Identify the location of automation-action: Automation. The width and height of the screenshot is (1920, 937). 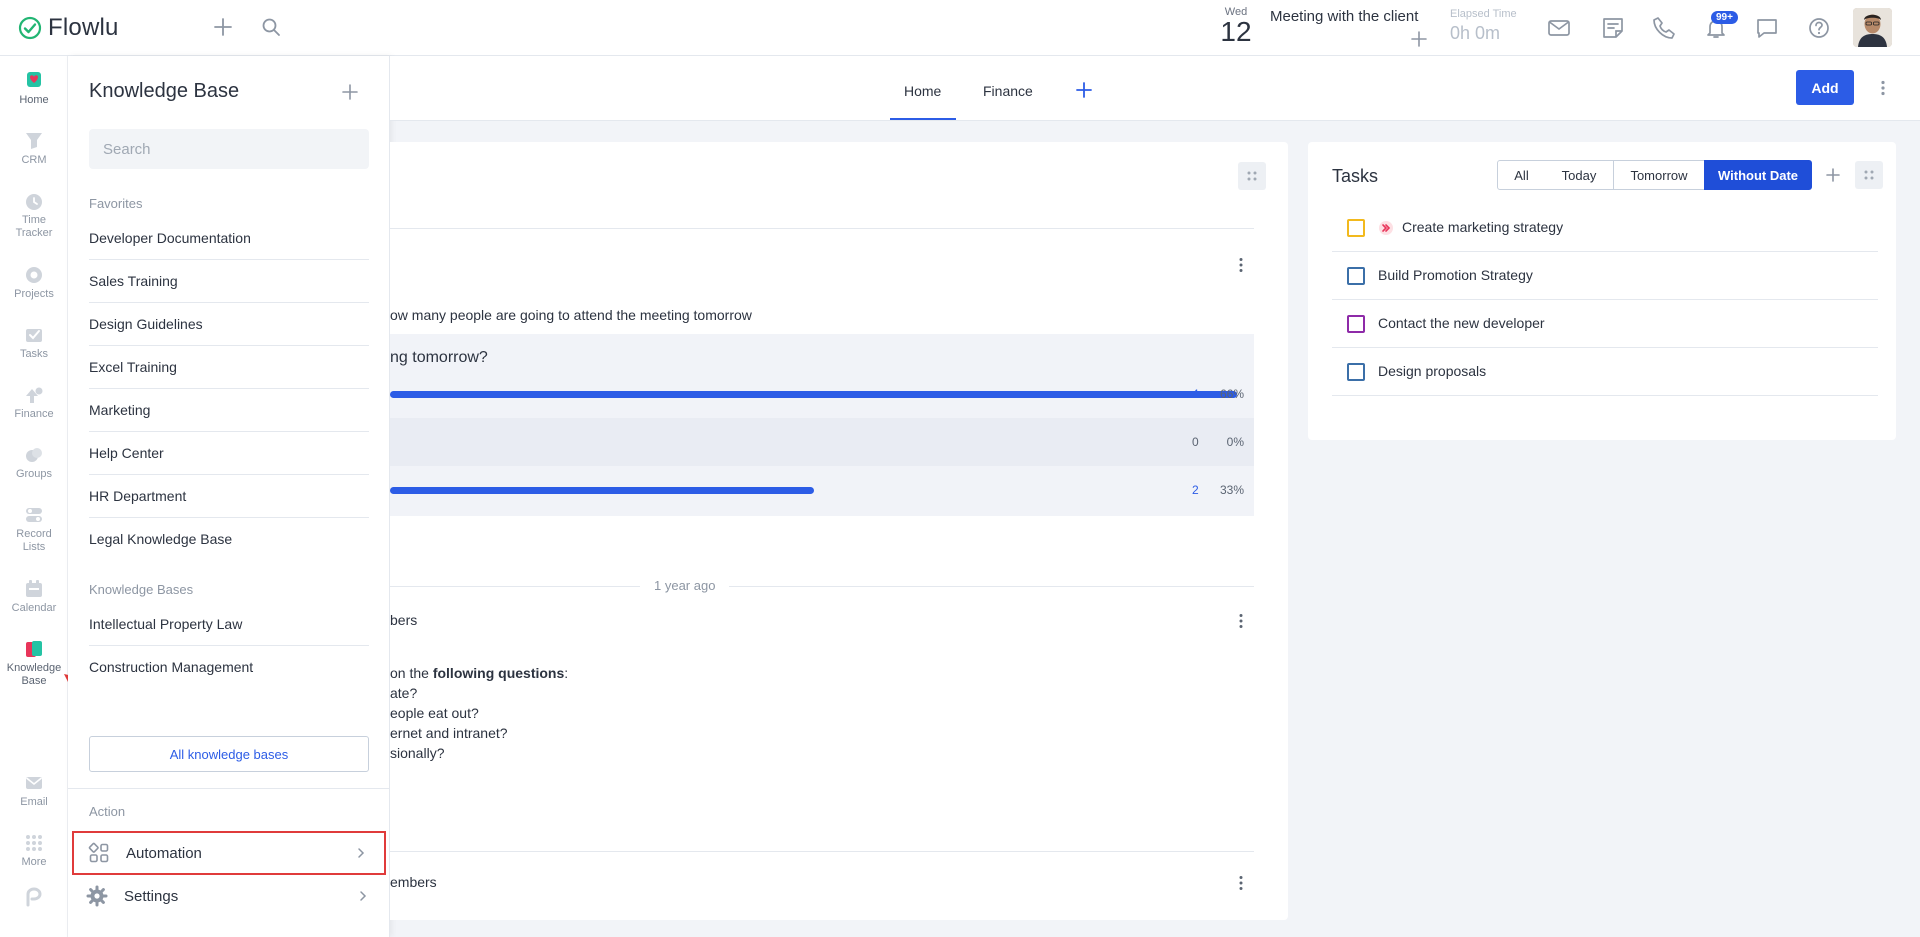
(229, 853).